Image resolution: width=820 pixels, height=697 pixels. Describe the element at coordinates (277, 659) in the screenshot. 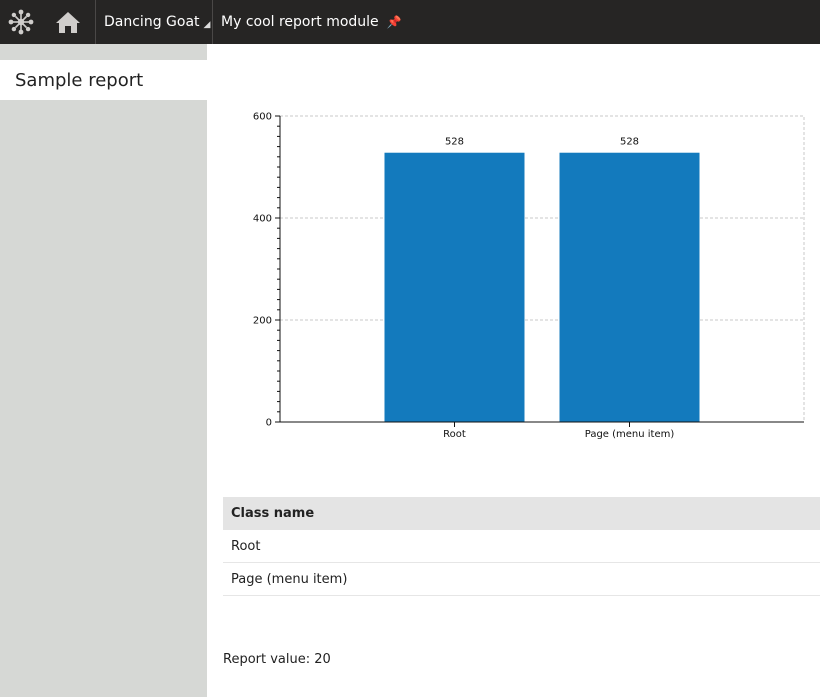

I see `report-value: Report value: 20` at that location.